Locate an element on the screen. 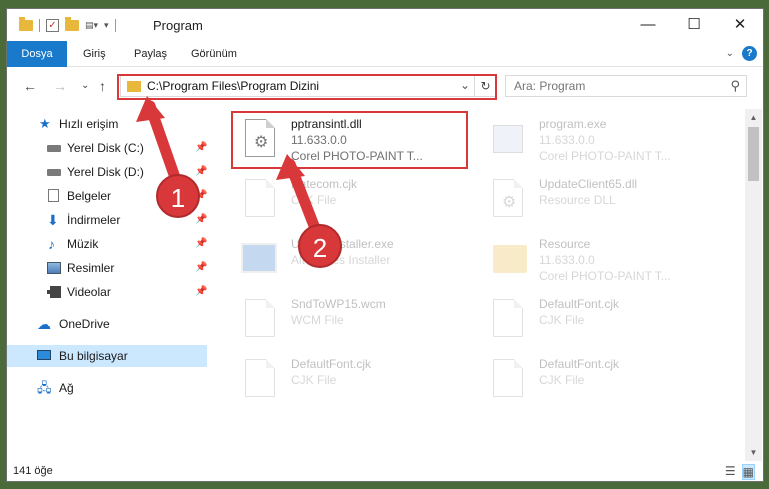 Image resolution: width=769 pixels, height=489 pixels. status-bar: 141 öğe ☰ ▦ is located at coordinates (385, 471).